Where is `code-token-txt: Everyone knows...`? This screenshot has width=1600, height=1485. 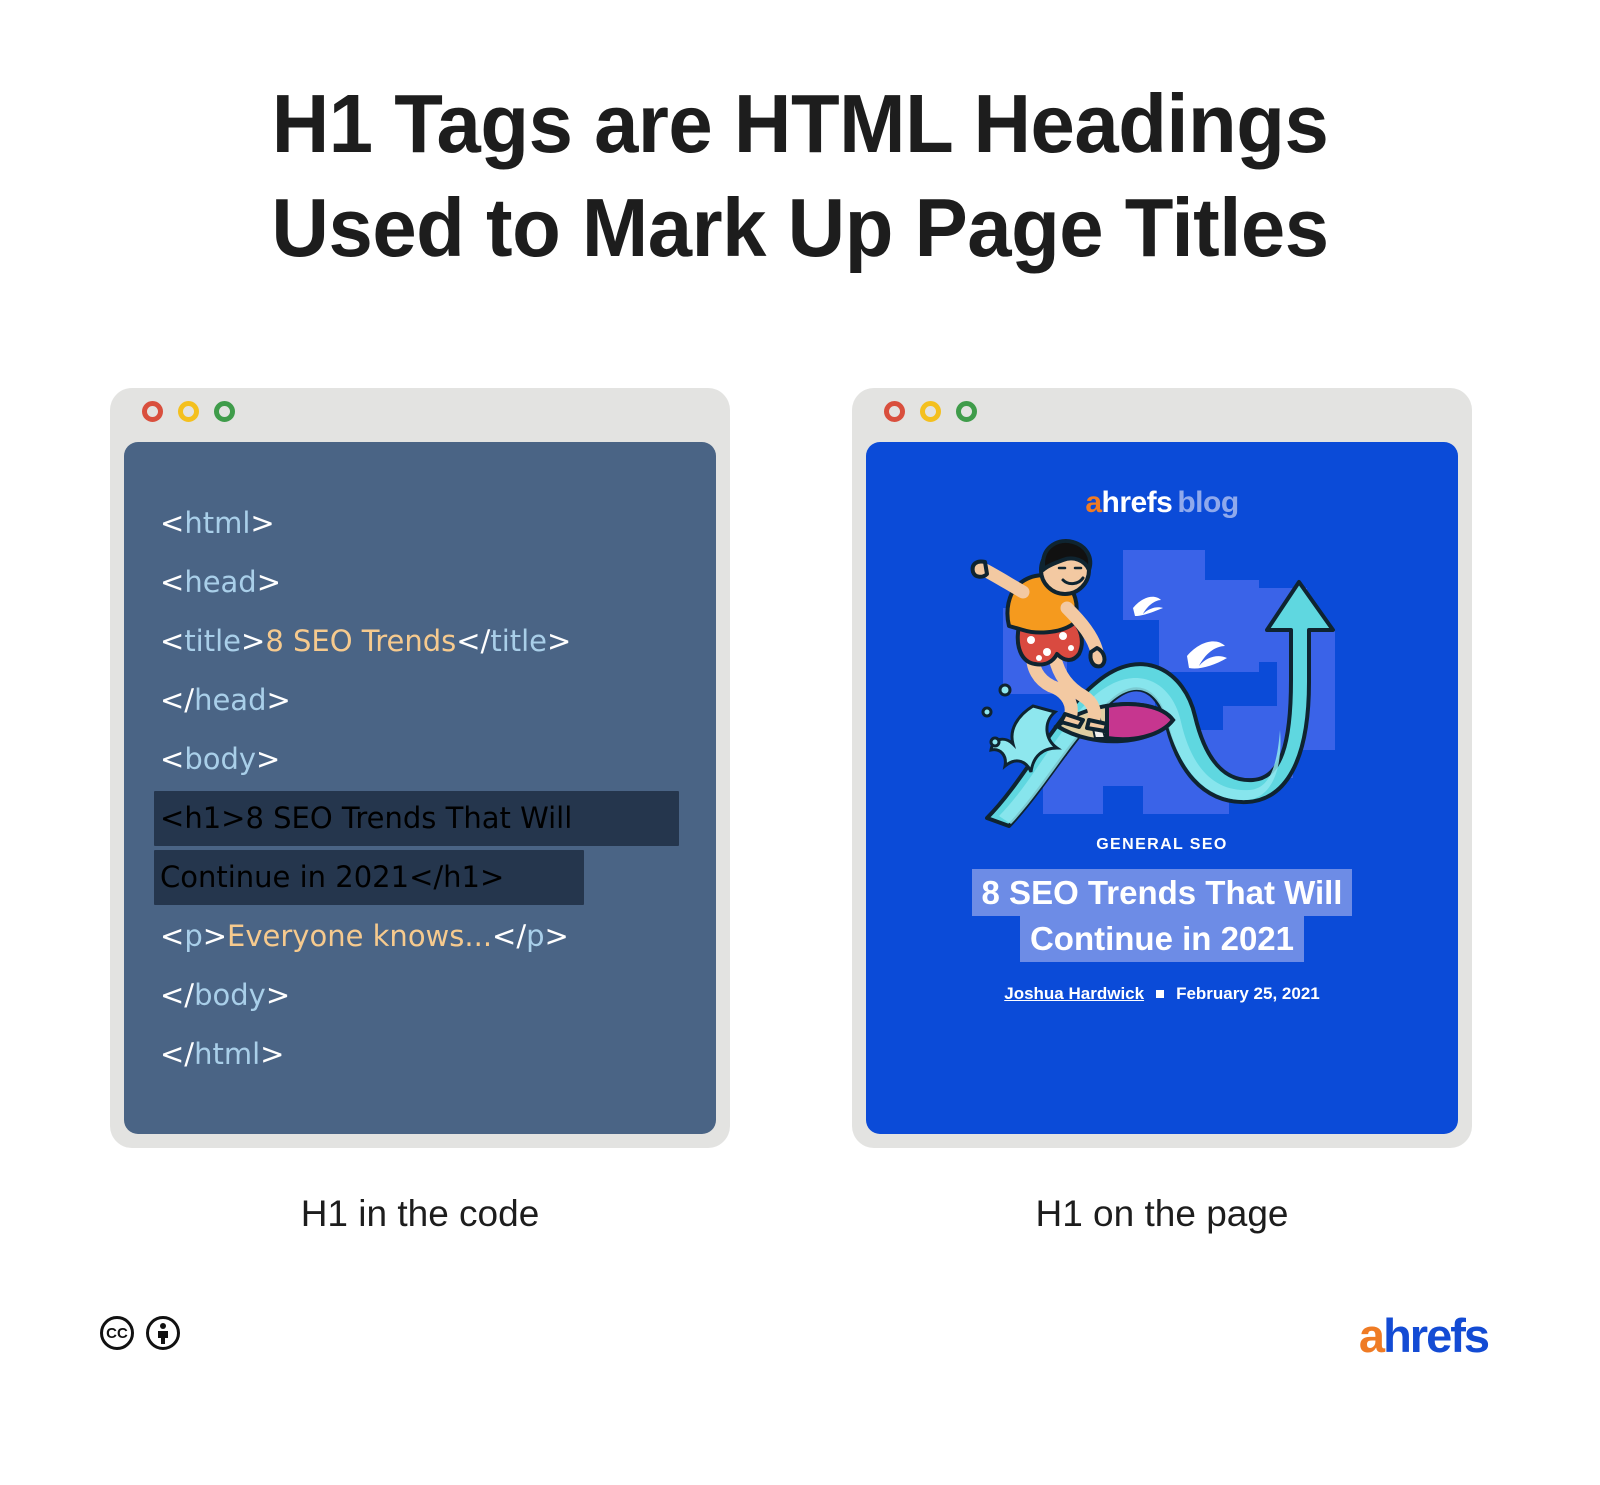
code-token-txt: Everyone knows... is located at coordinates (360, 936).